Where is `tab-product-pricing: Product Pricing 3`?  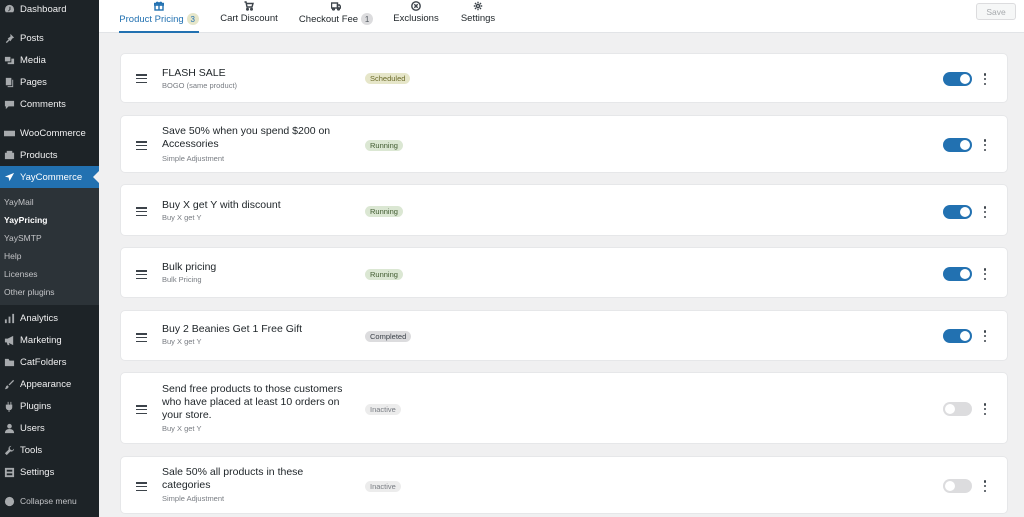
tab-product-pricing: Product Pricing 3 is located at coordinates (159, 16).